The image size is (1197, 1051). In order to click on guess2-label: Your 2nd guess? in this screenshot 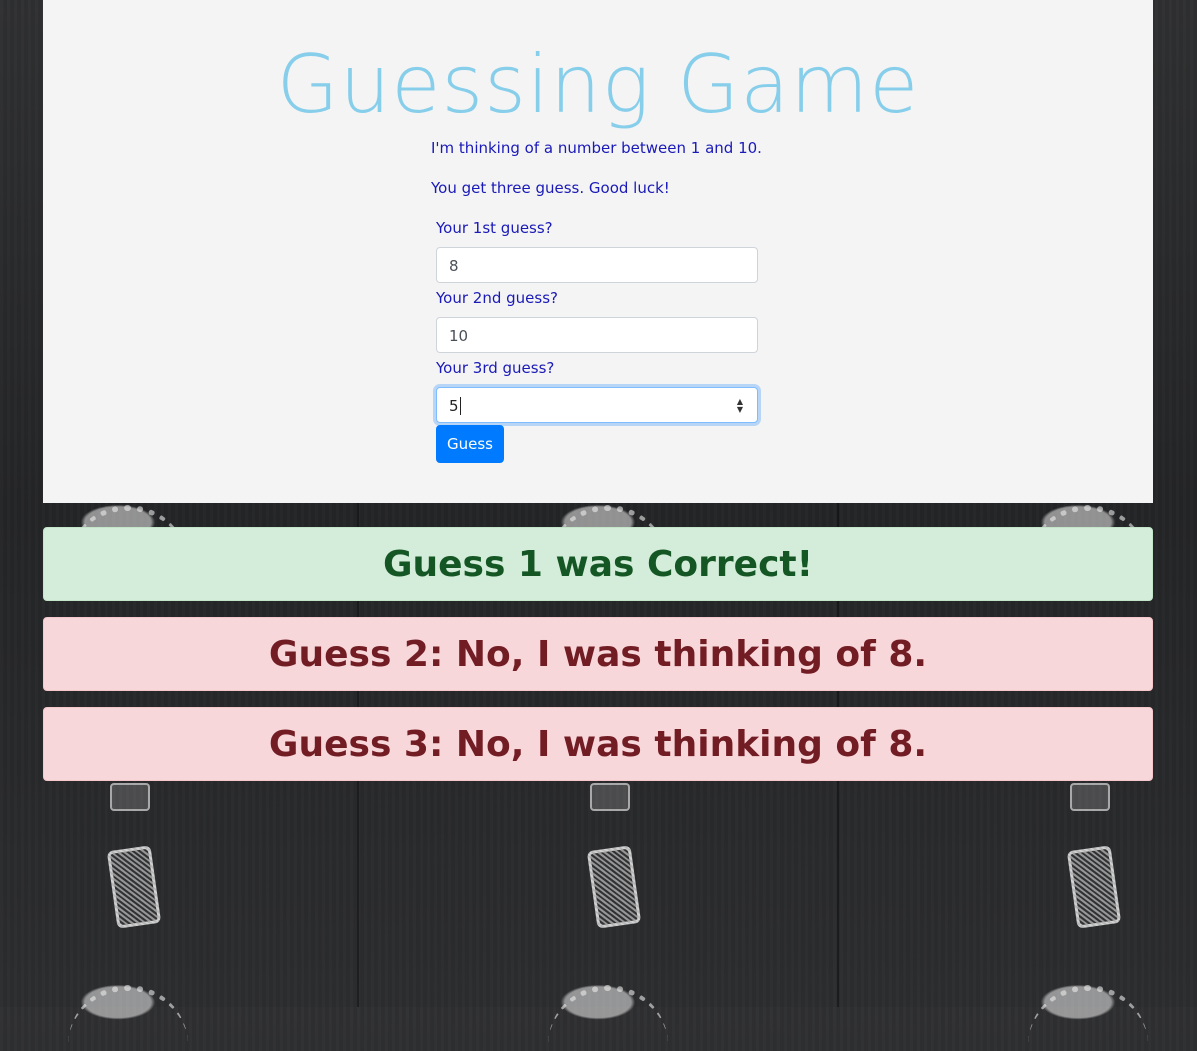, I will do `click(497, 298)`.